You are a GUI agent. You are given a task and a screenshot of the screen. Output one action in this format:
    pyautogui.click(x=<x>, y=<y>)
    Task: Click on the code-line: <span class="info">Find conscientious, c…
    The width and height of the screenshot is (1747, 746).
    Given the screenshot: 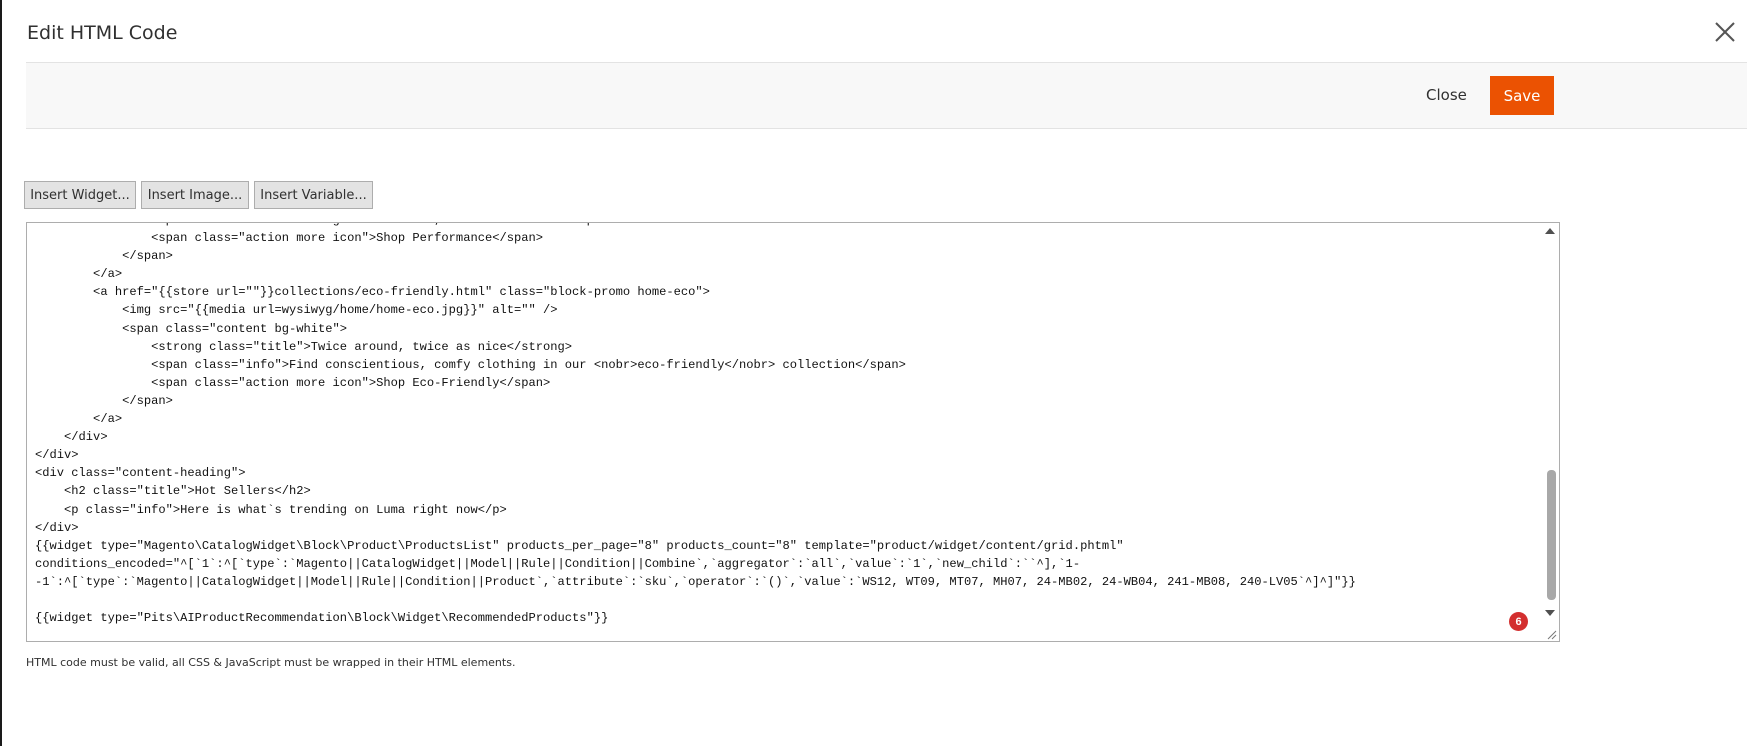 What is the action you would take?
    pyautogui.click(x=470, y=364)
    